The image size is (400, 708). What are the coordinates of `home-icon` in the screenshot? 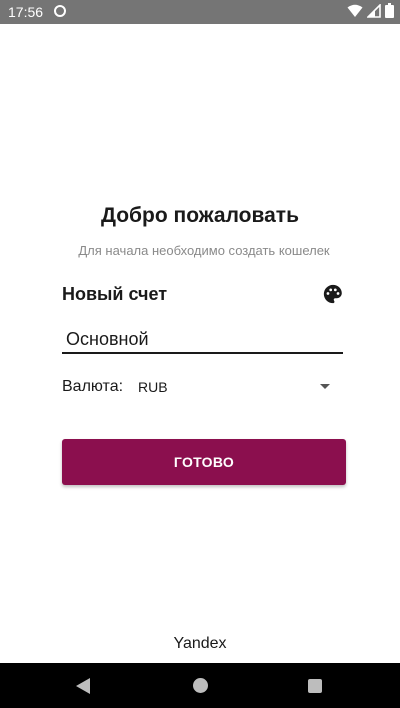 It's located at (200, 685).